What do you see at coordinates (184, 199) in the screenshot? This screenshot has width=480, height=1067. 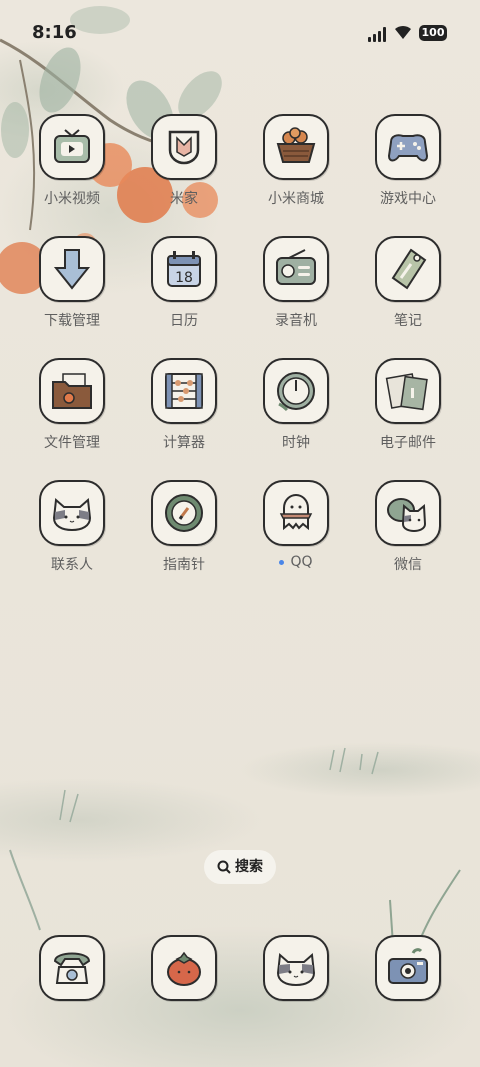 I see `app-label: 米家` at bounding box center [184, 199].